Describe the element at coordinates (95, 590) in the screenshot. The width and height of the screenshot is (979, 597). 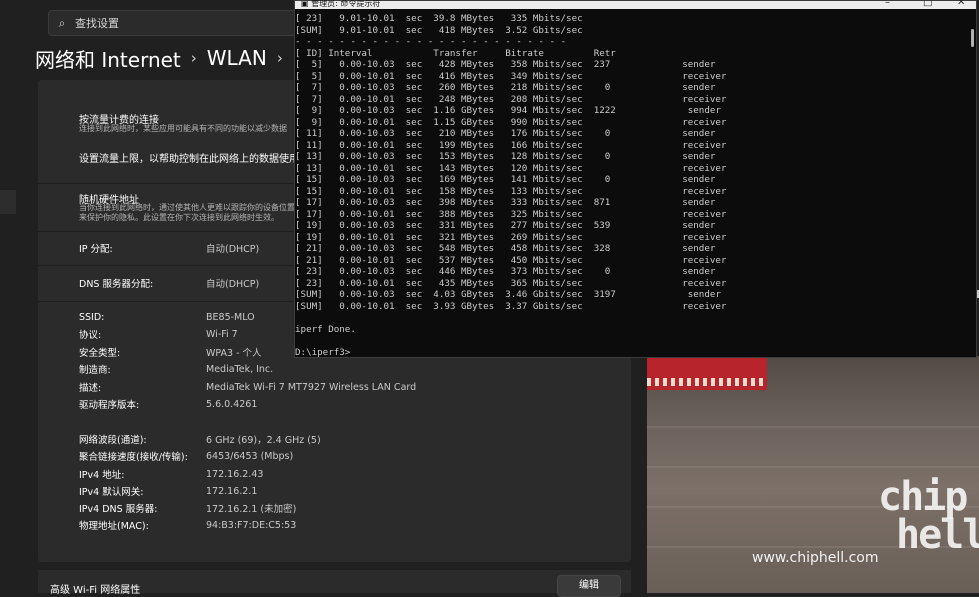
I see `advanced-wifi-label: 高级 Wi-Fi 网络属性` at that location.